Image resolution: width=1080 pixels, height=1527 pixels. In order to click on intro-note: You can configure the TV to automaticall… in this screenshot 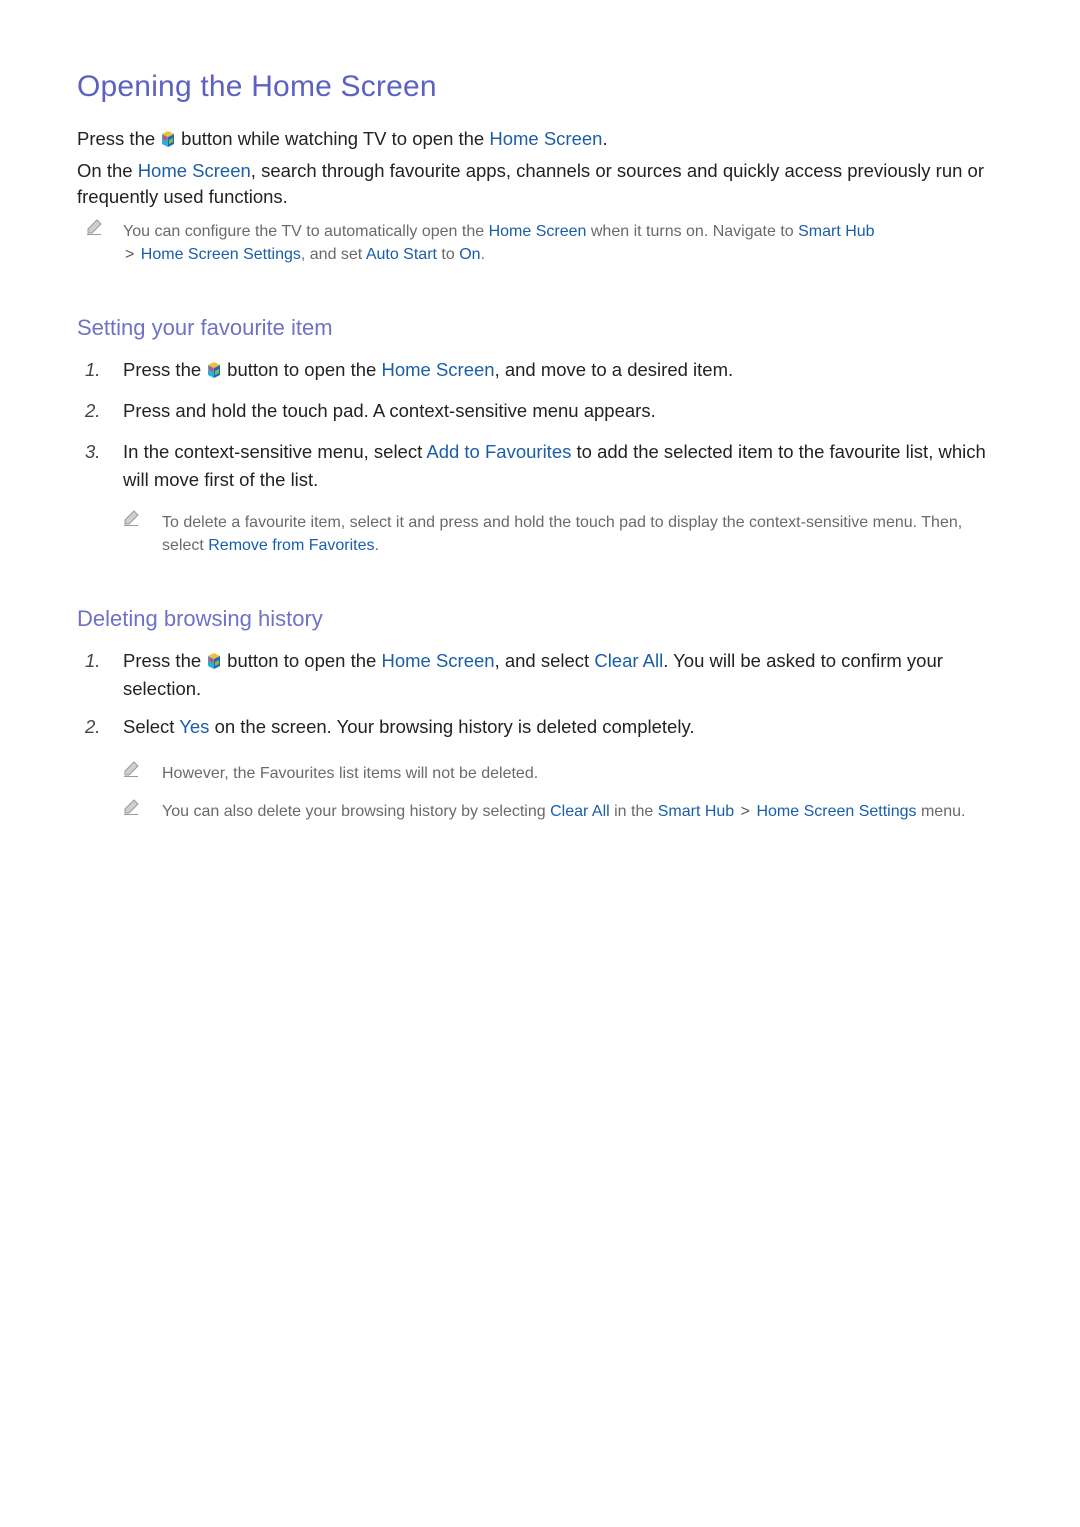, I will do `click(499, 243)`.